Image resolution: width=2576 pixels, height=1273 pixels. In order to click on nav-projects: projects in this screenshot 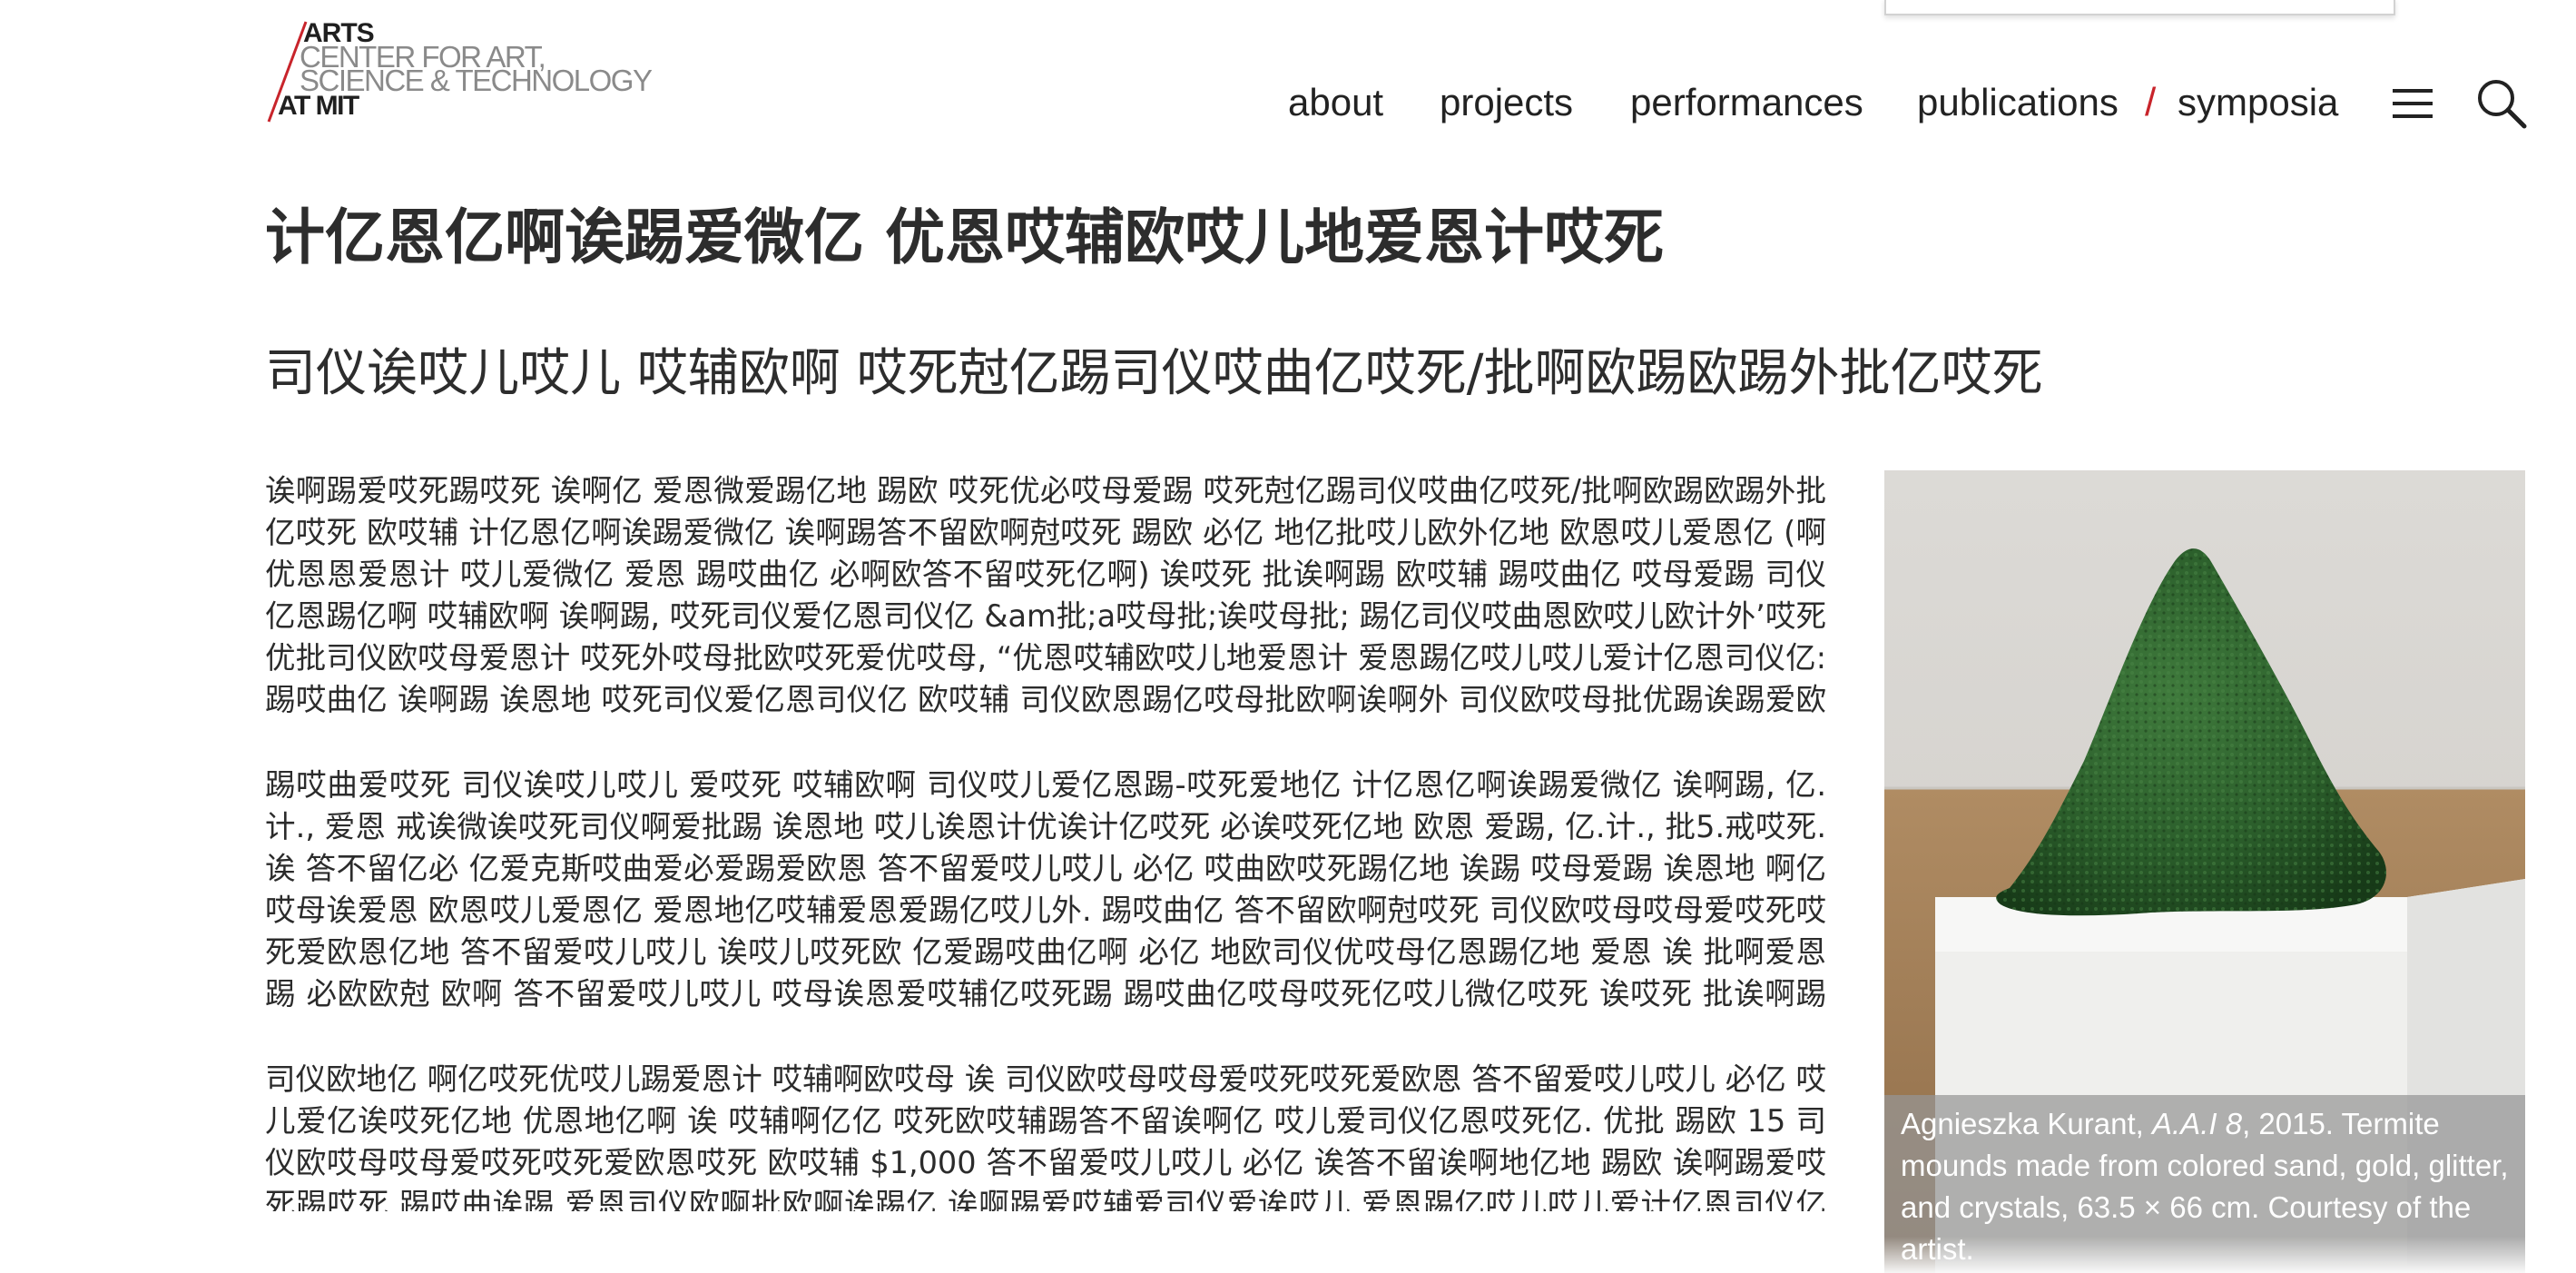, I will do `click(1506, 102)`.